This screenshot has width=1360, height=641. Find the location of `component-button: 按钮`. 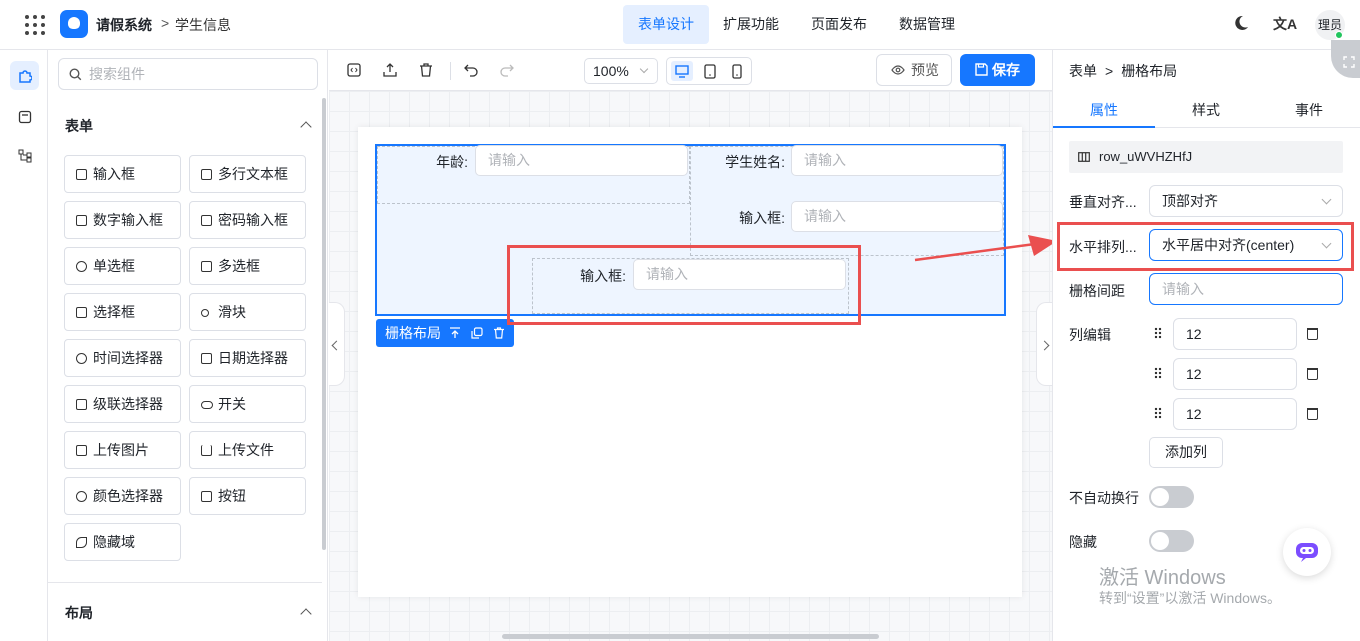

component-button: 按钮 is located at coordinates (247, 496).